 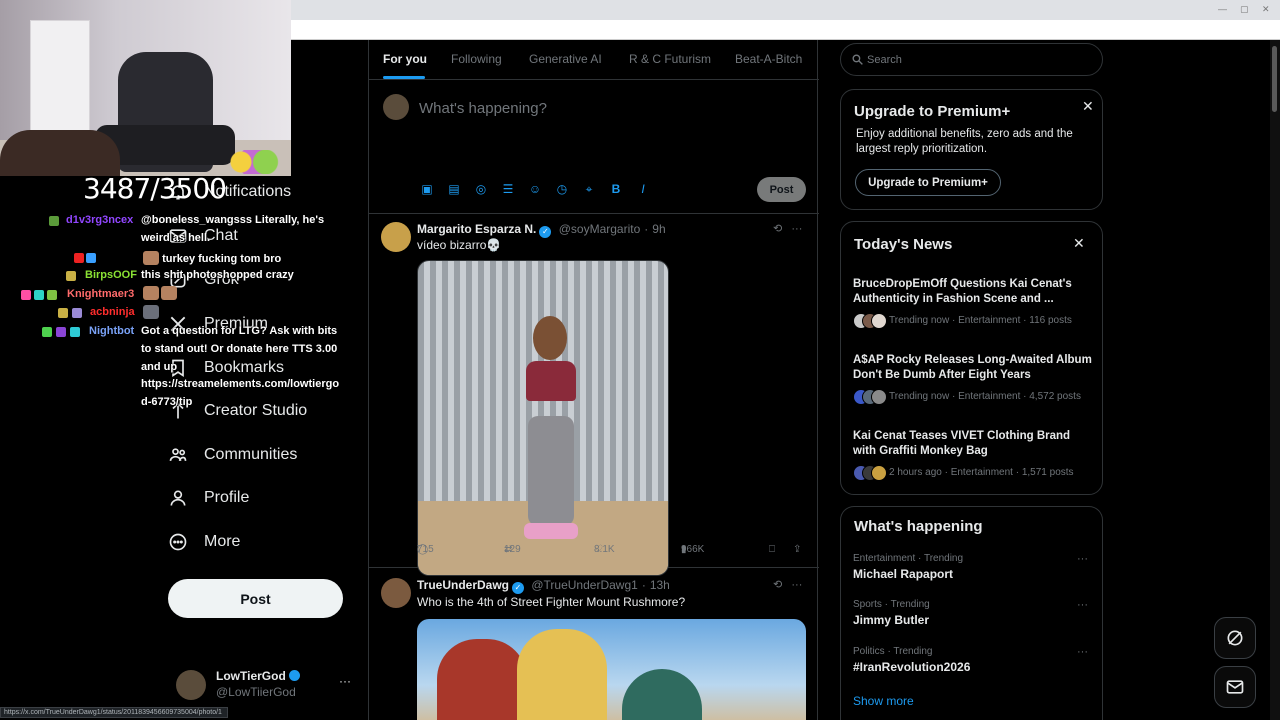 I want to click on chat-message: https://streamelements.com/lowtiergo, so click(x=240, y=384).